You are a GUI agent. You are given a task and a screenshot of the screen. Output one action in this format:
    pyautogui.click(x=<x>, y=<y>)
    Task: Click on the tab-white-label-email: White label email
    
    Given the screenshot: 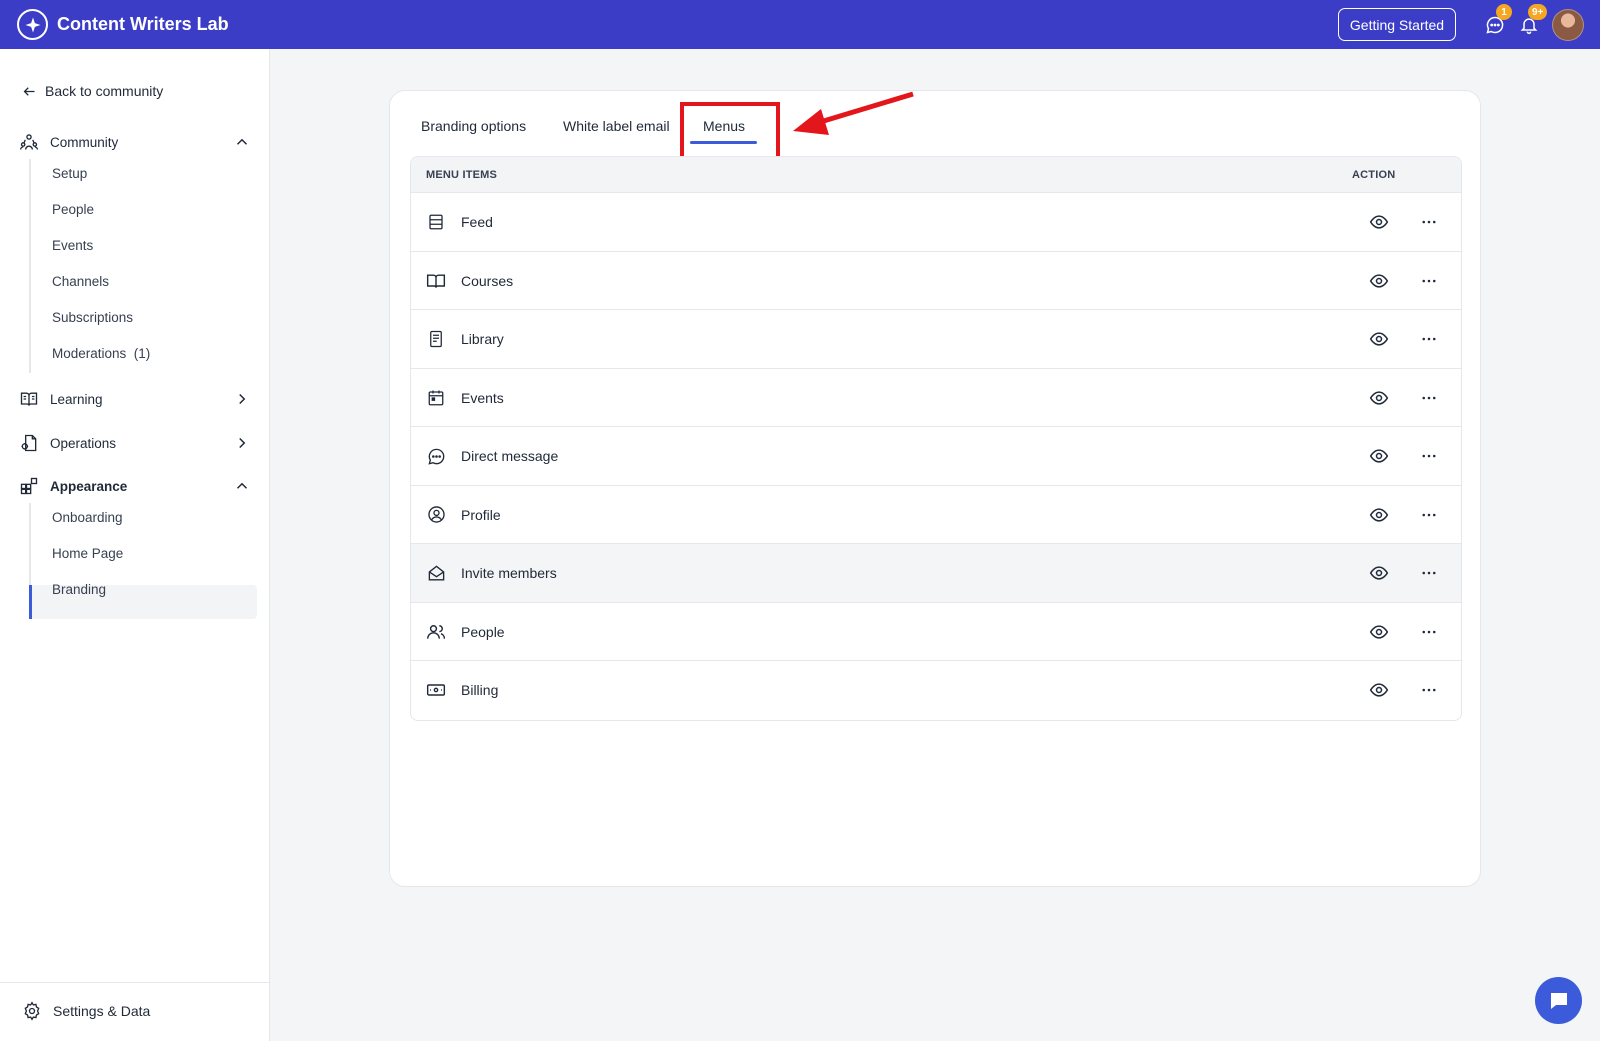 What is the action you would take?
    pyautogui.click(x=616, y=126)
    